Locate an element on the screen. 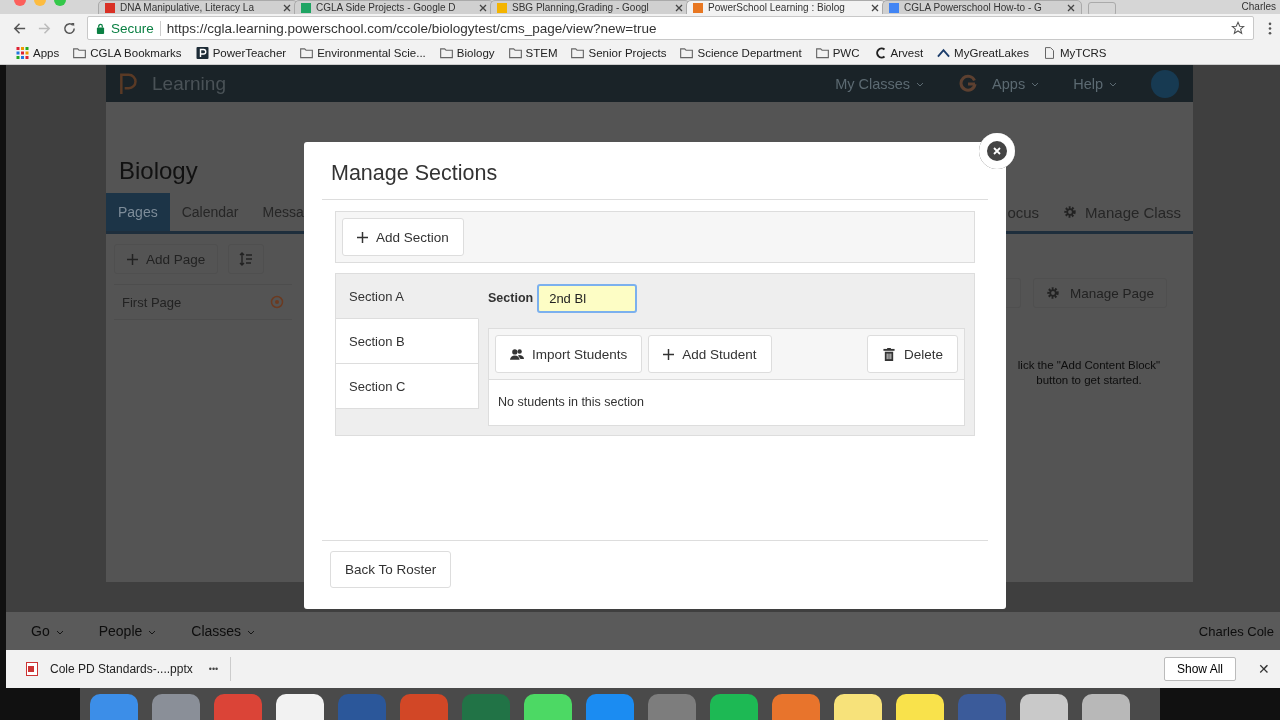 The height and width of the screenshot is (720, 1280). sort-button is located at coordinates (246, 259).